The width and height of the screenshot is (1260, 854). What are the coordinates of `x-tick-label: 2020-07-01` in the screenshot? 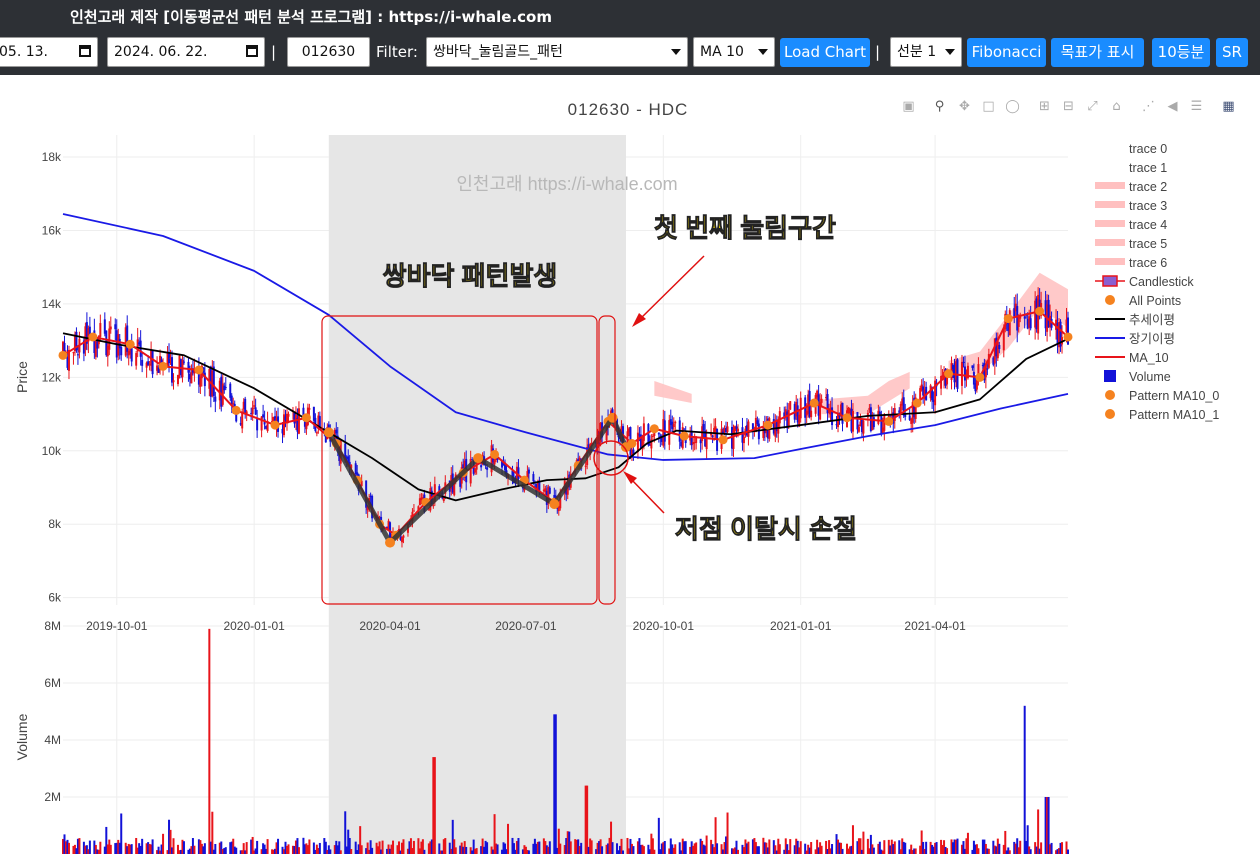 It's located at (526, 626).